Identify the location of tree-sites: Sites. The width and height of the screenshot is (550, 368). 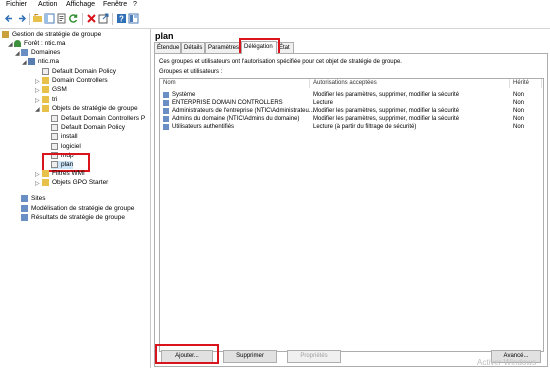
(33, 199).